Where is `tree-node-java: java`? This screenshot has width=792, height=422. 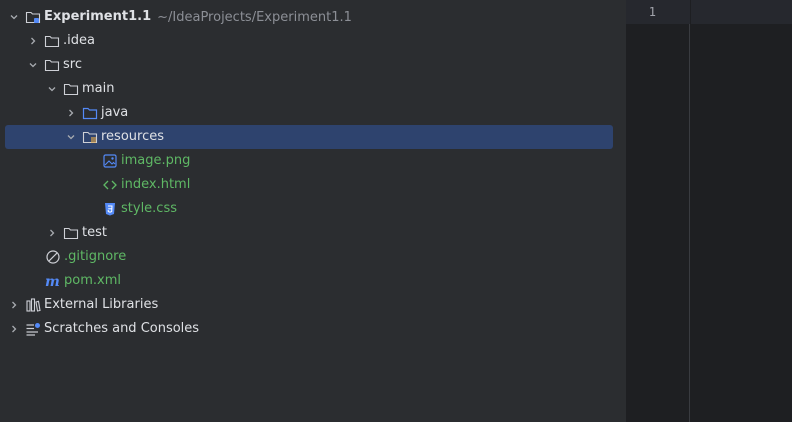
tree-node-java: java is located at coordinates (313, 113).